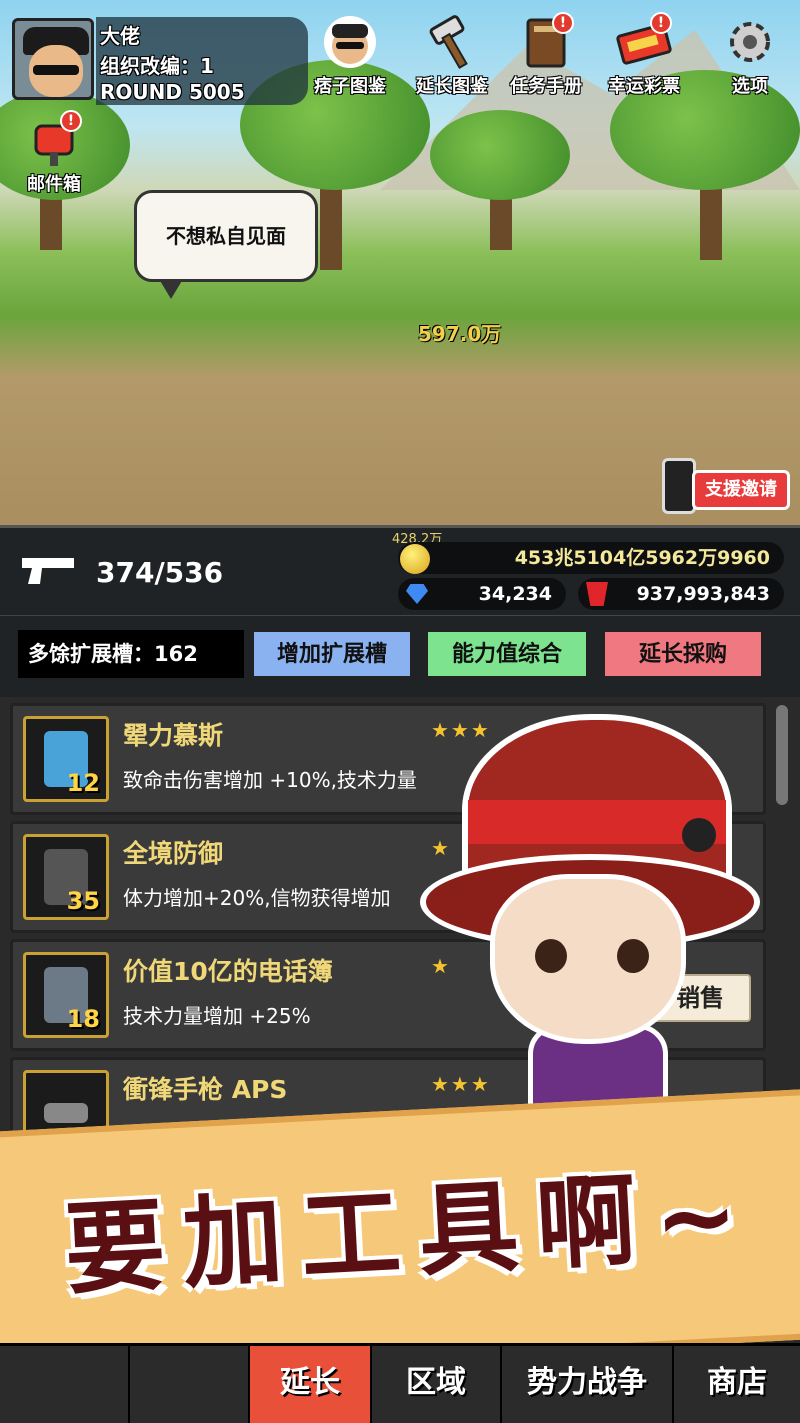  I want to click on support-invite-button: 支援邀请, so click(741, 490).